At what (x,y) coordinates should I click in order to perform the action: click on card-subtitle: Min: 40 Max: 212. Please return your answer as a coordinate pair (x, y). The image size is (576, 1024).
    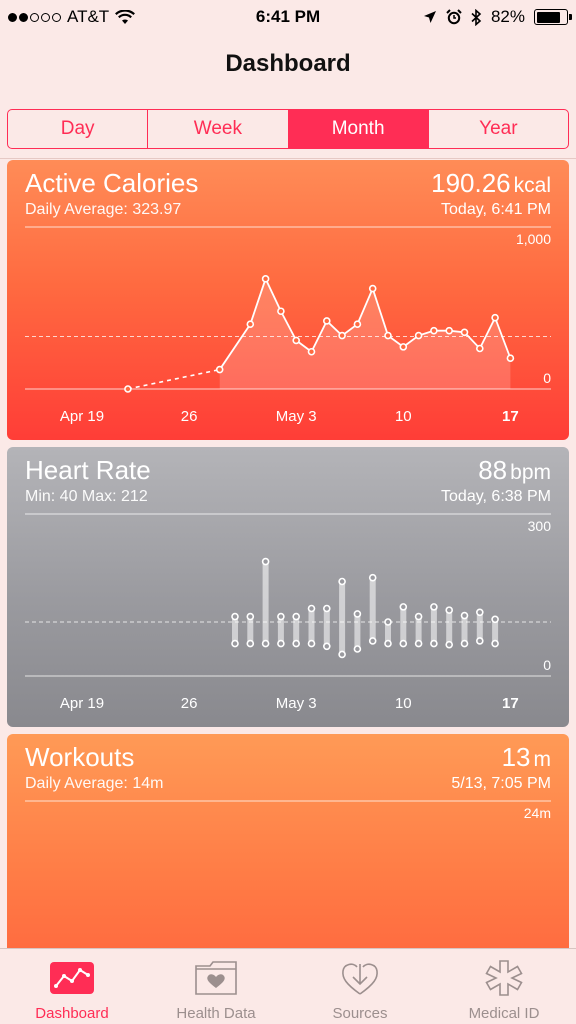
    Looking at the image, I should click on (86, 496).